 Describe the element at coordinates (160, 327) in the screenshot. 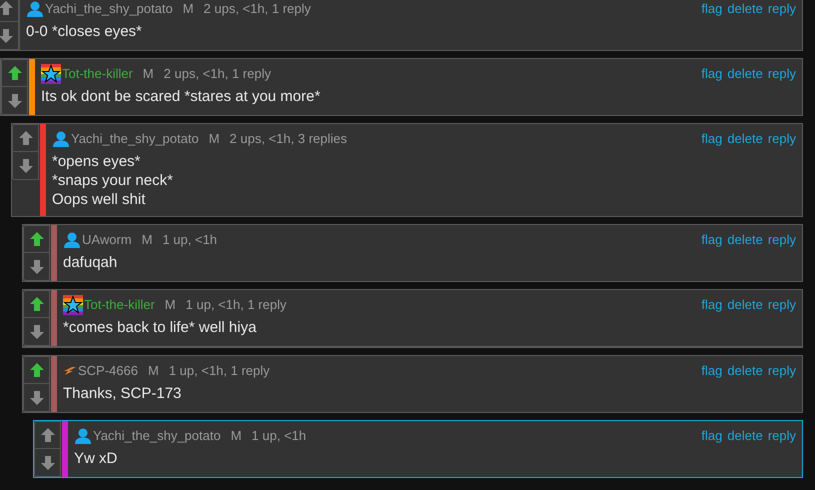

I see `comment-text: *comes back to life* well hiya` at that location.